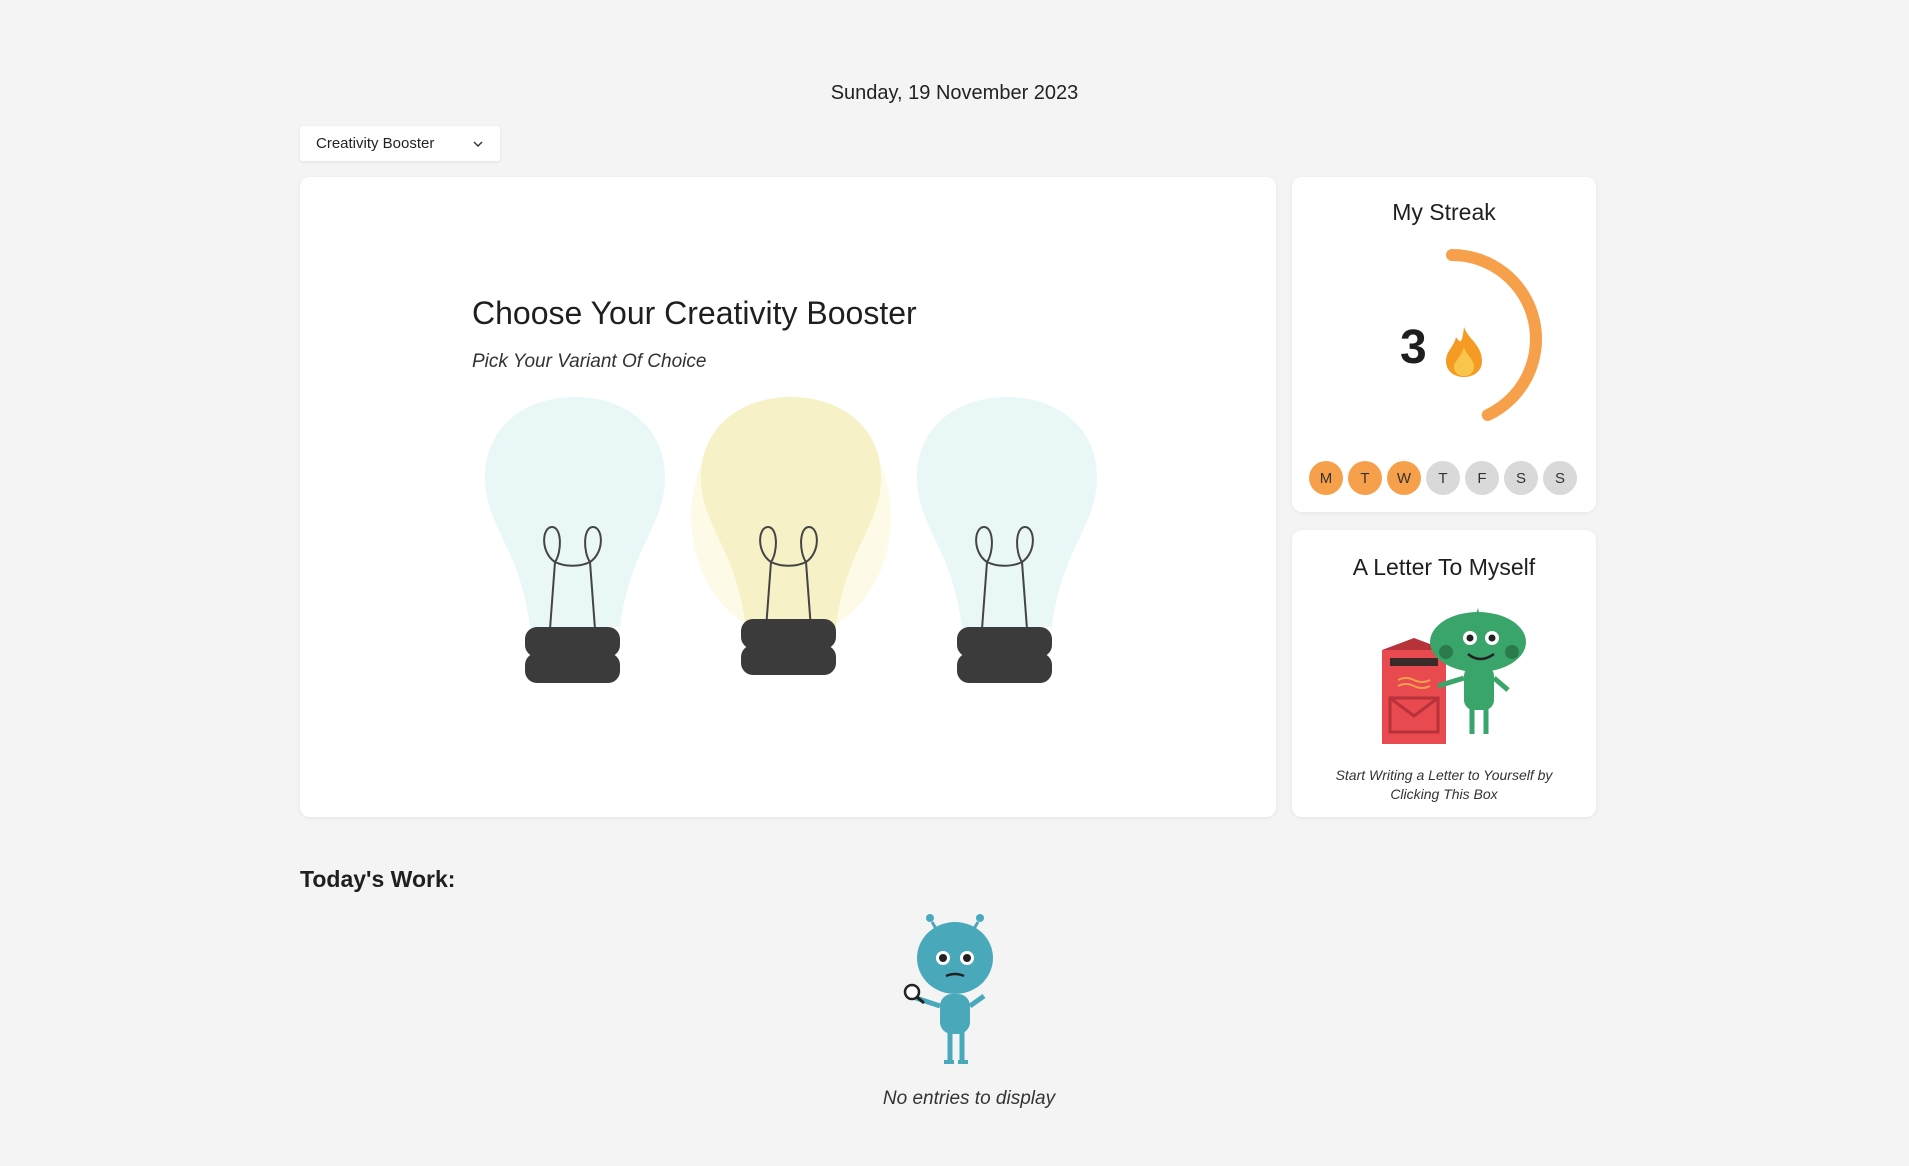 The width and height of the screenshot is (1909, 1166). I want to click on streak-day-1: T, so click(1365, 478).